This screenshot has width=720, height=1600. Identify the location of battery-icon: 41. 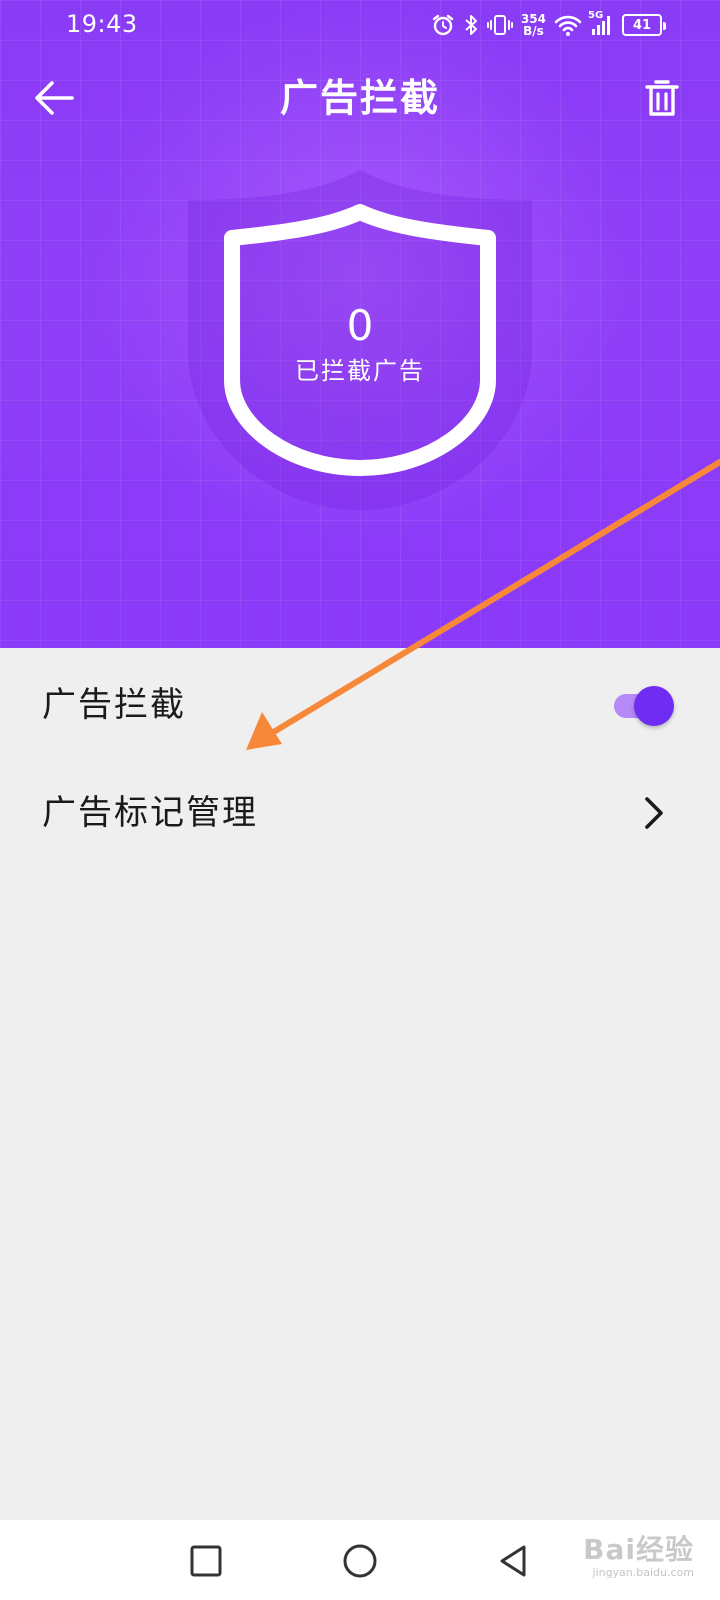
(644, 25).